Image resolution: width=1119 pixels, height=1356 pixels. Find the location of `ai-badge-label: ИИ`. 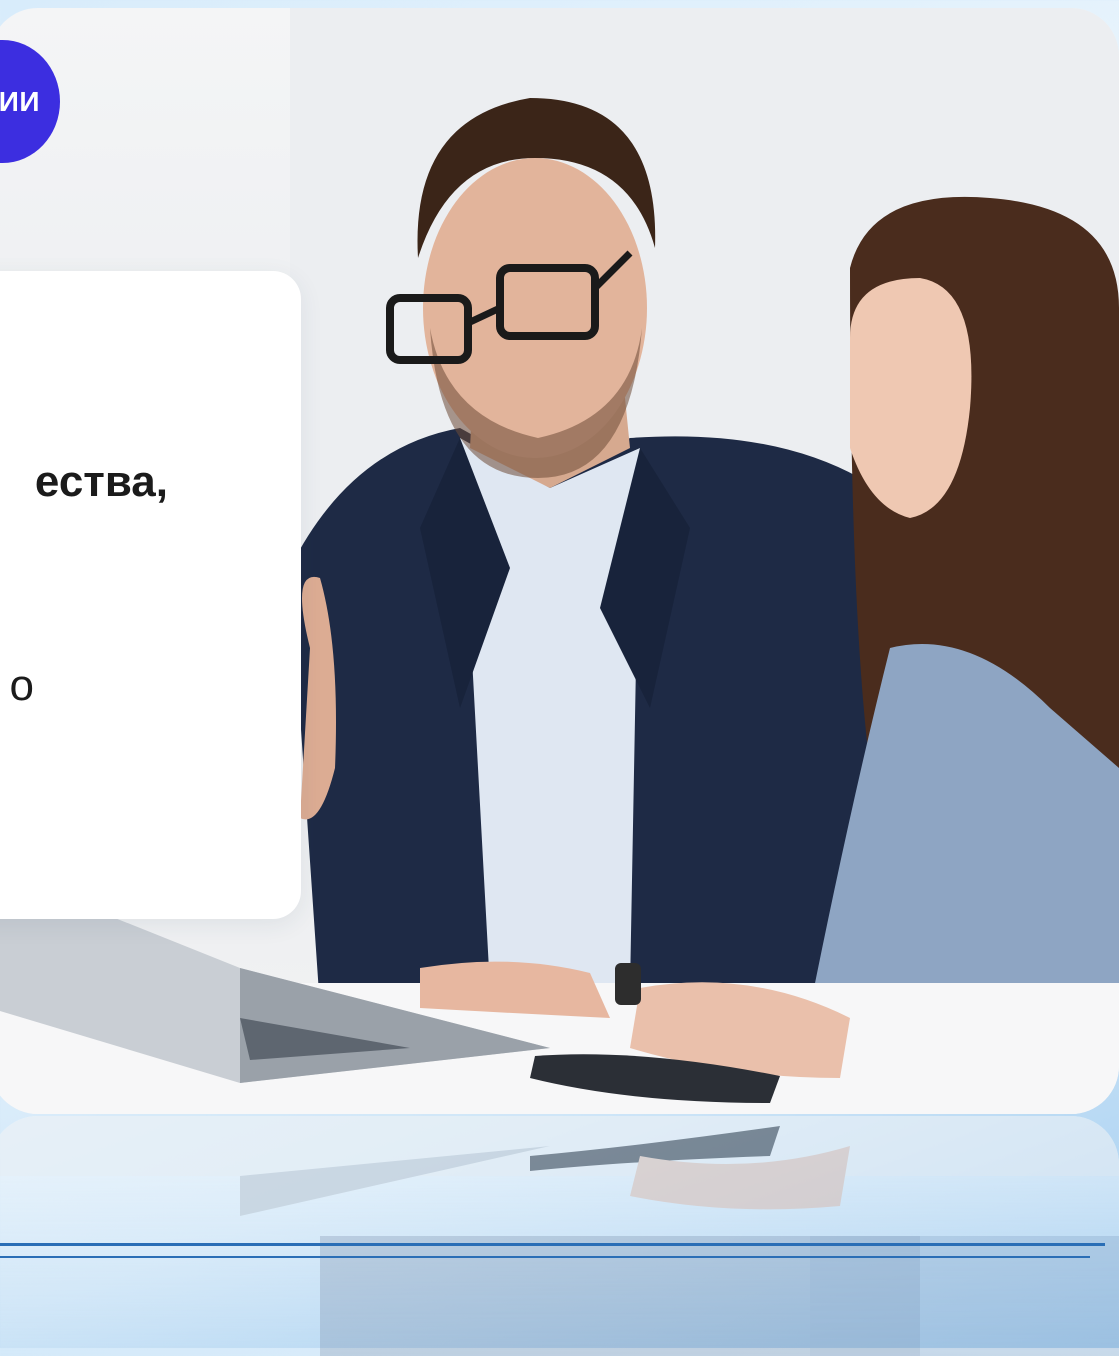

ai-badge-label: ИИ is located at coordinates (20, 101).